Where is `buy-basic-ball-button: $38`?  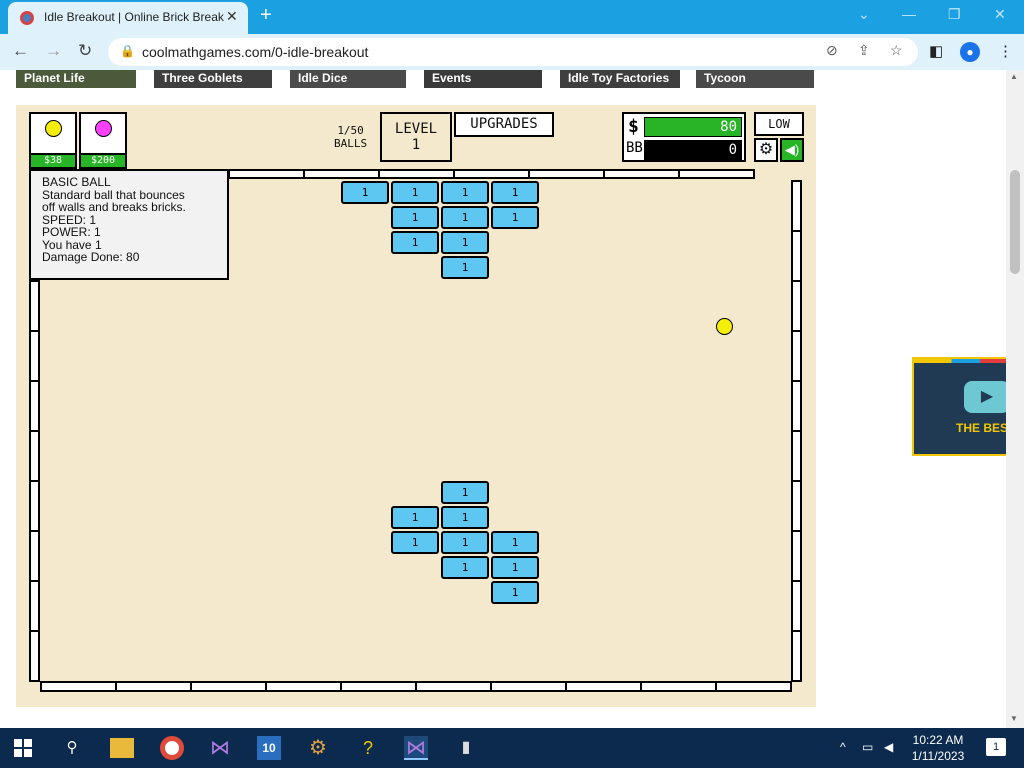
buy-basic-ball-button: $38 is located at coordinates (53, 140).